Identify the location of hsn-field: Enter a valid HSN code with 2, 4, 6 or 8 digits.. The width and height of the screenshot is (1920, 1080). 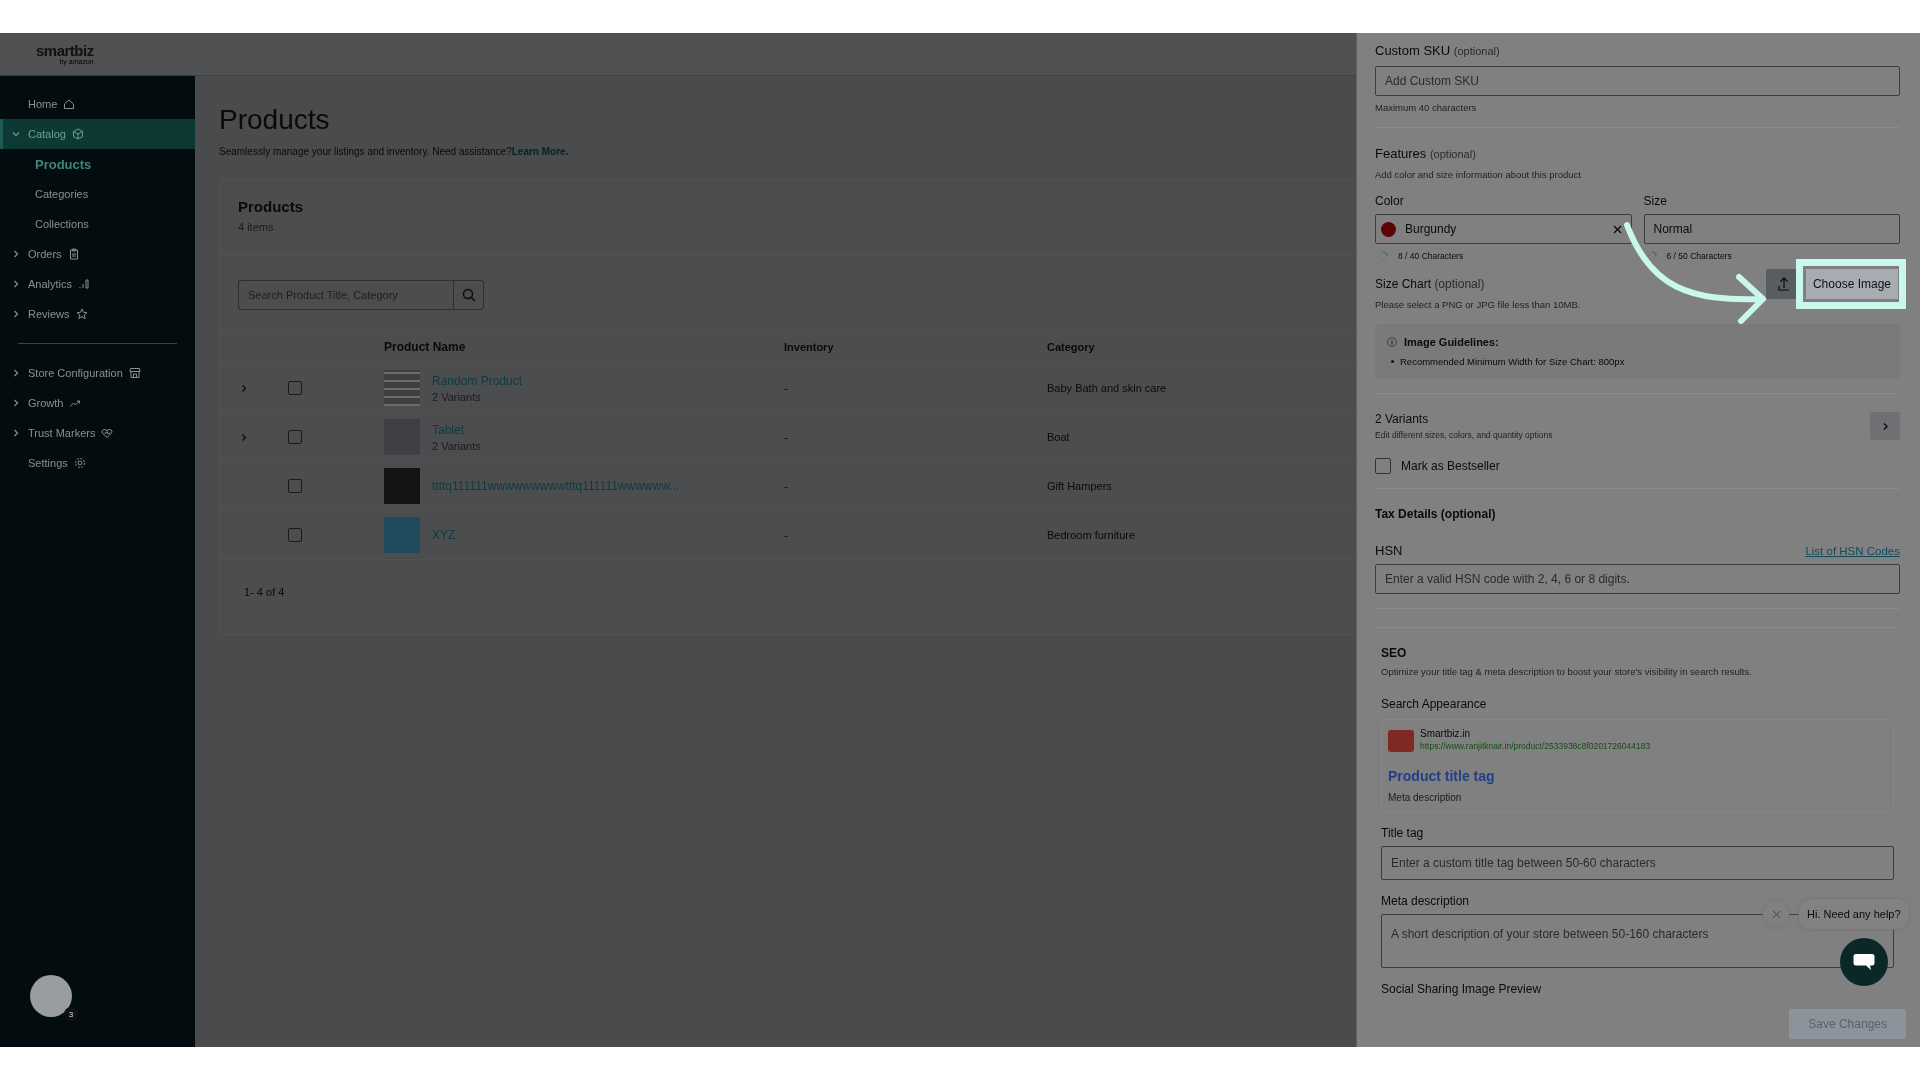
(1637, 579).